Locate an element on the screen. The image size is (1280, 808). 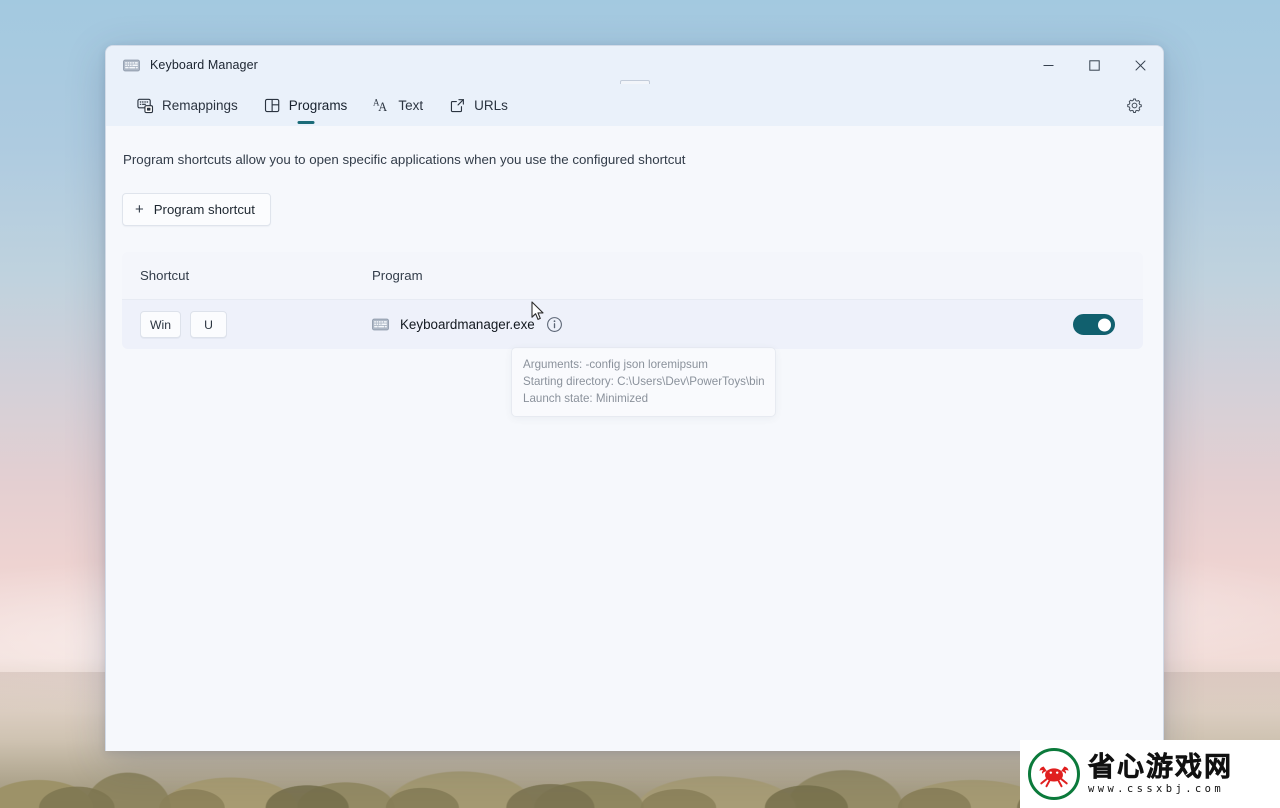
table-row: Win U Keyboardmanager.exe is located at coordinates (632, 324).